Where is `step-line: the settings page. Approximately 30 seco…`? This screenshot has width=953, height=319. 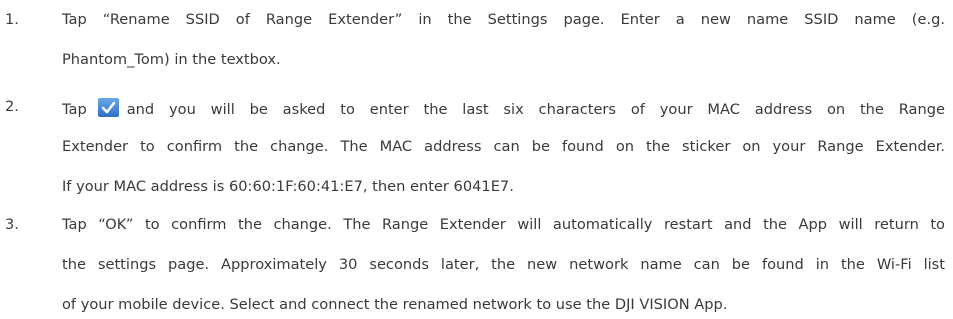 step-line: the settings page. Approximately 30 seco… is located at coordinates (503, 264).